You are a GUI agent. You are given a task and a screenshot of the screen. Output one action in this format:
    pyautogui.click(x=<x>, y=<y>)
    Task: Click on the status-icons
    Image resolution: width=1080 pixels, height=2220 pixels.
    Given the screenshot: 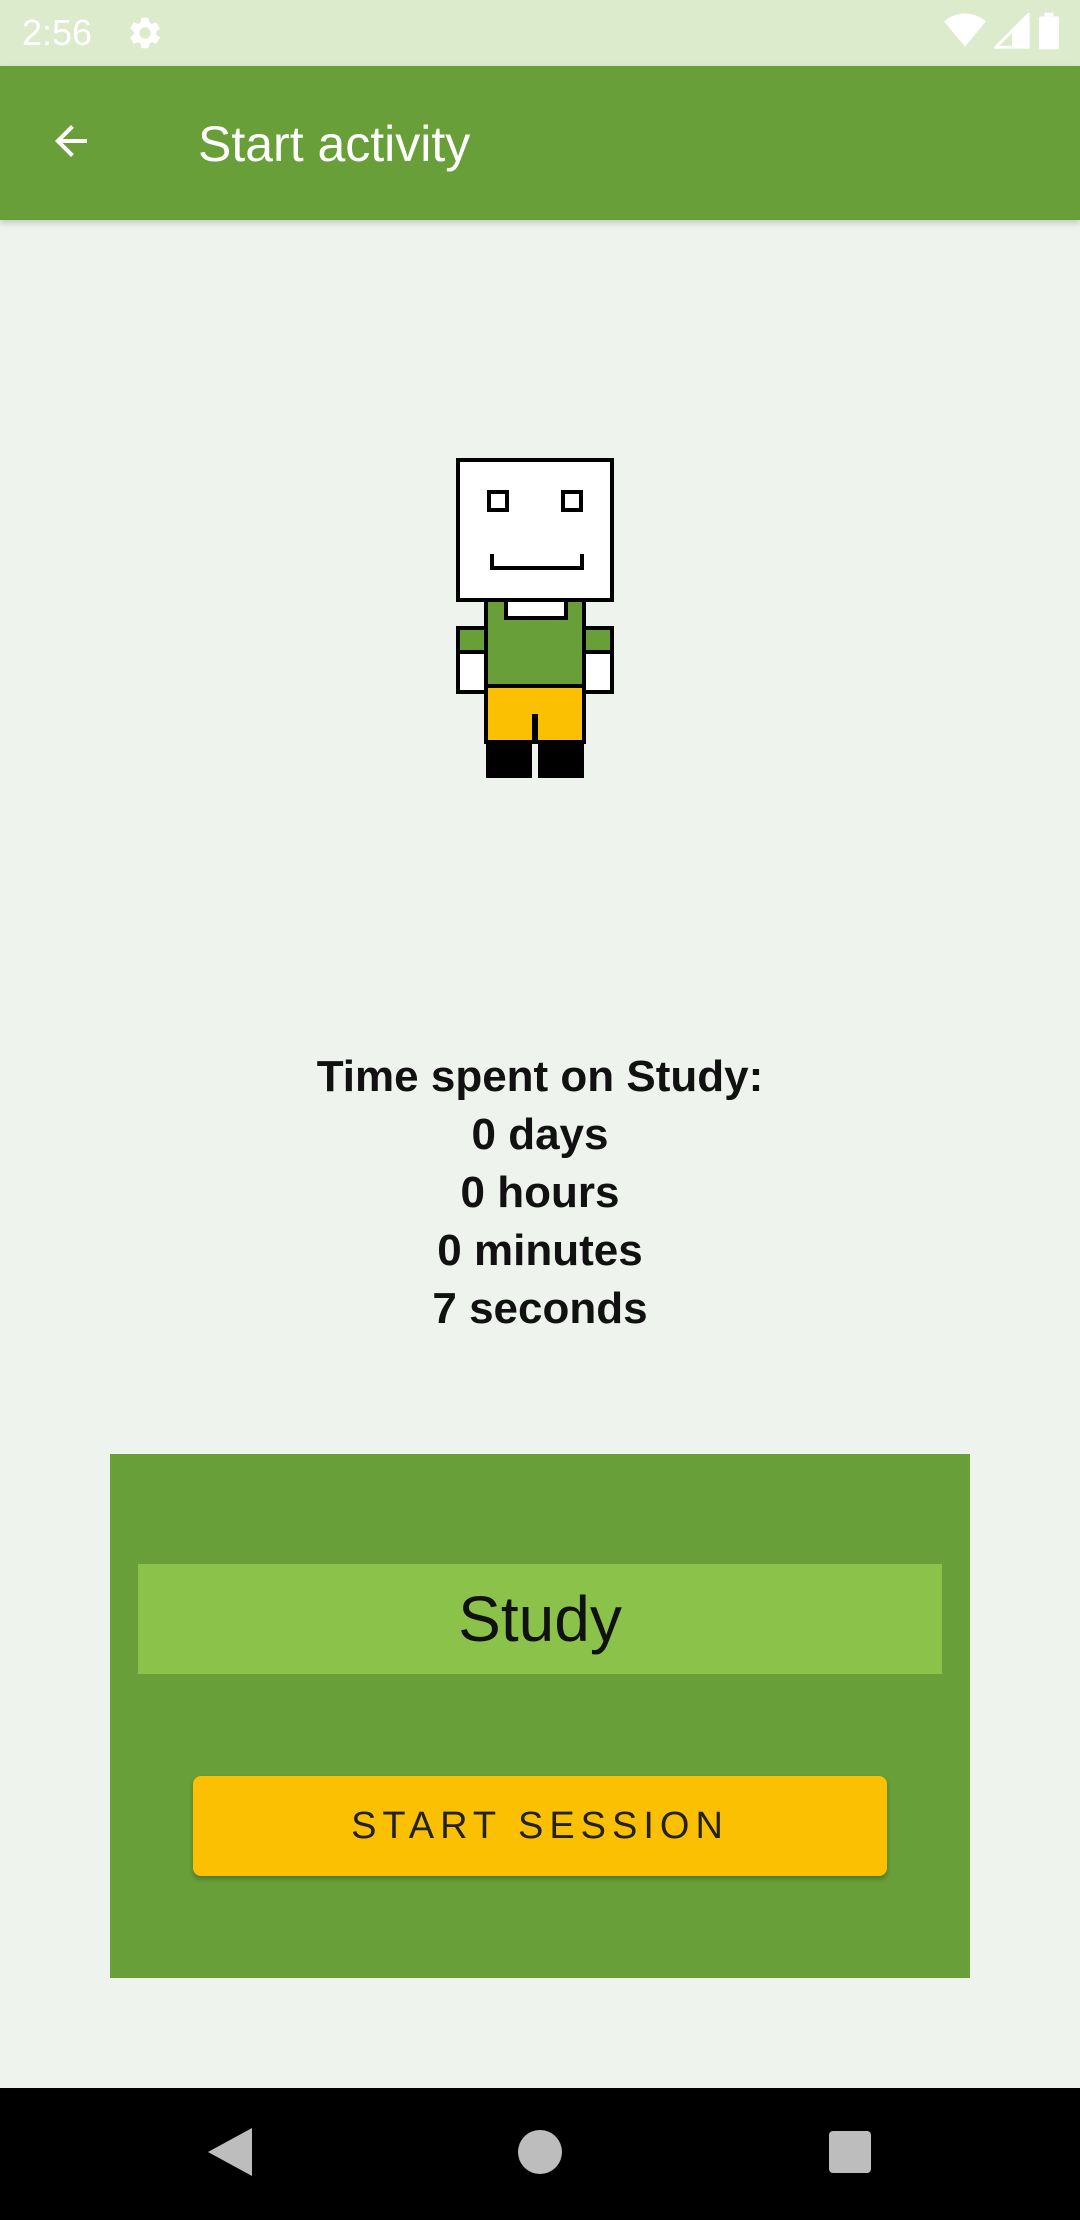 What is the action you would take?
    pyautogui.click(x=1002, y=32)
    